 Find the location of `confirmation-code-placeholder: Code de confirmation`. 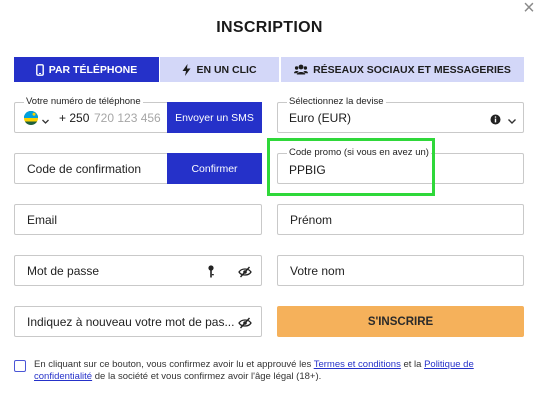

confirmation-code-placeholder: Code de confirmation is located at coordinates (84, 168).